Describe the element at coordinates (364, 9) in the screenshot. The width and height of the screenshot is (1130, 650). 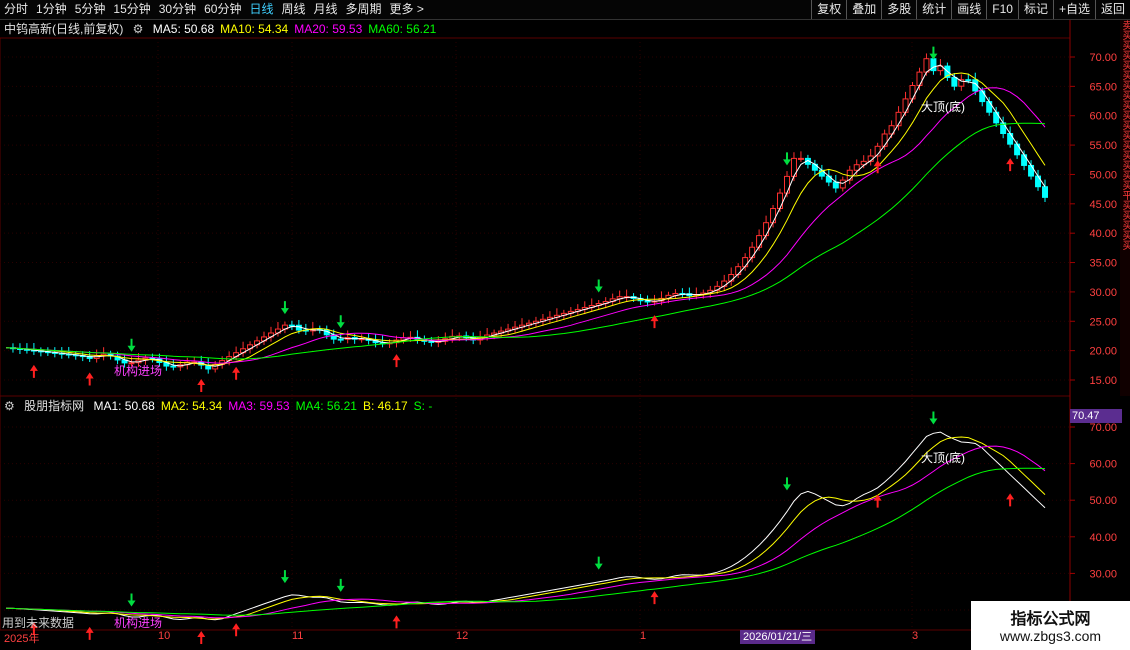
I see `period-tab: 多周期` at that location.